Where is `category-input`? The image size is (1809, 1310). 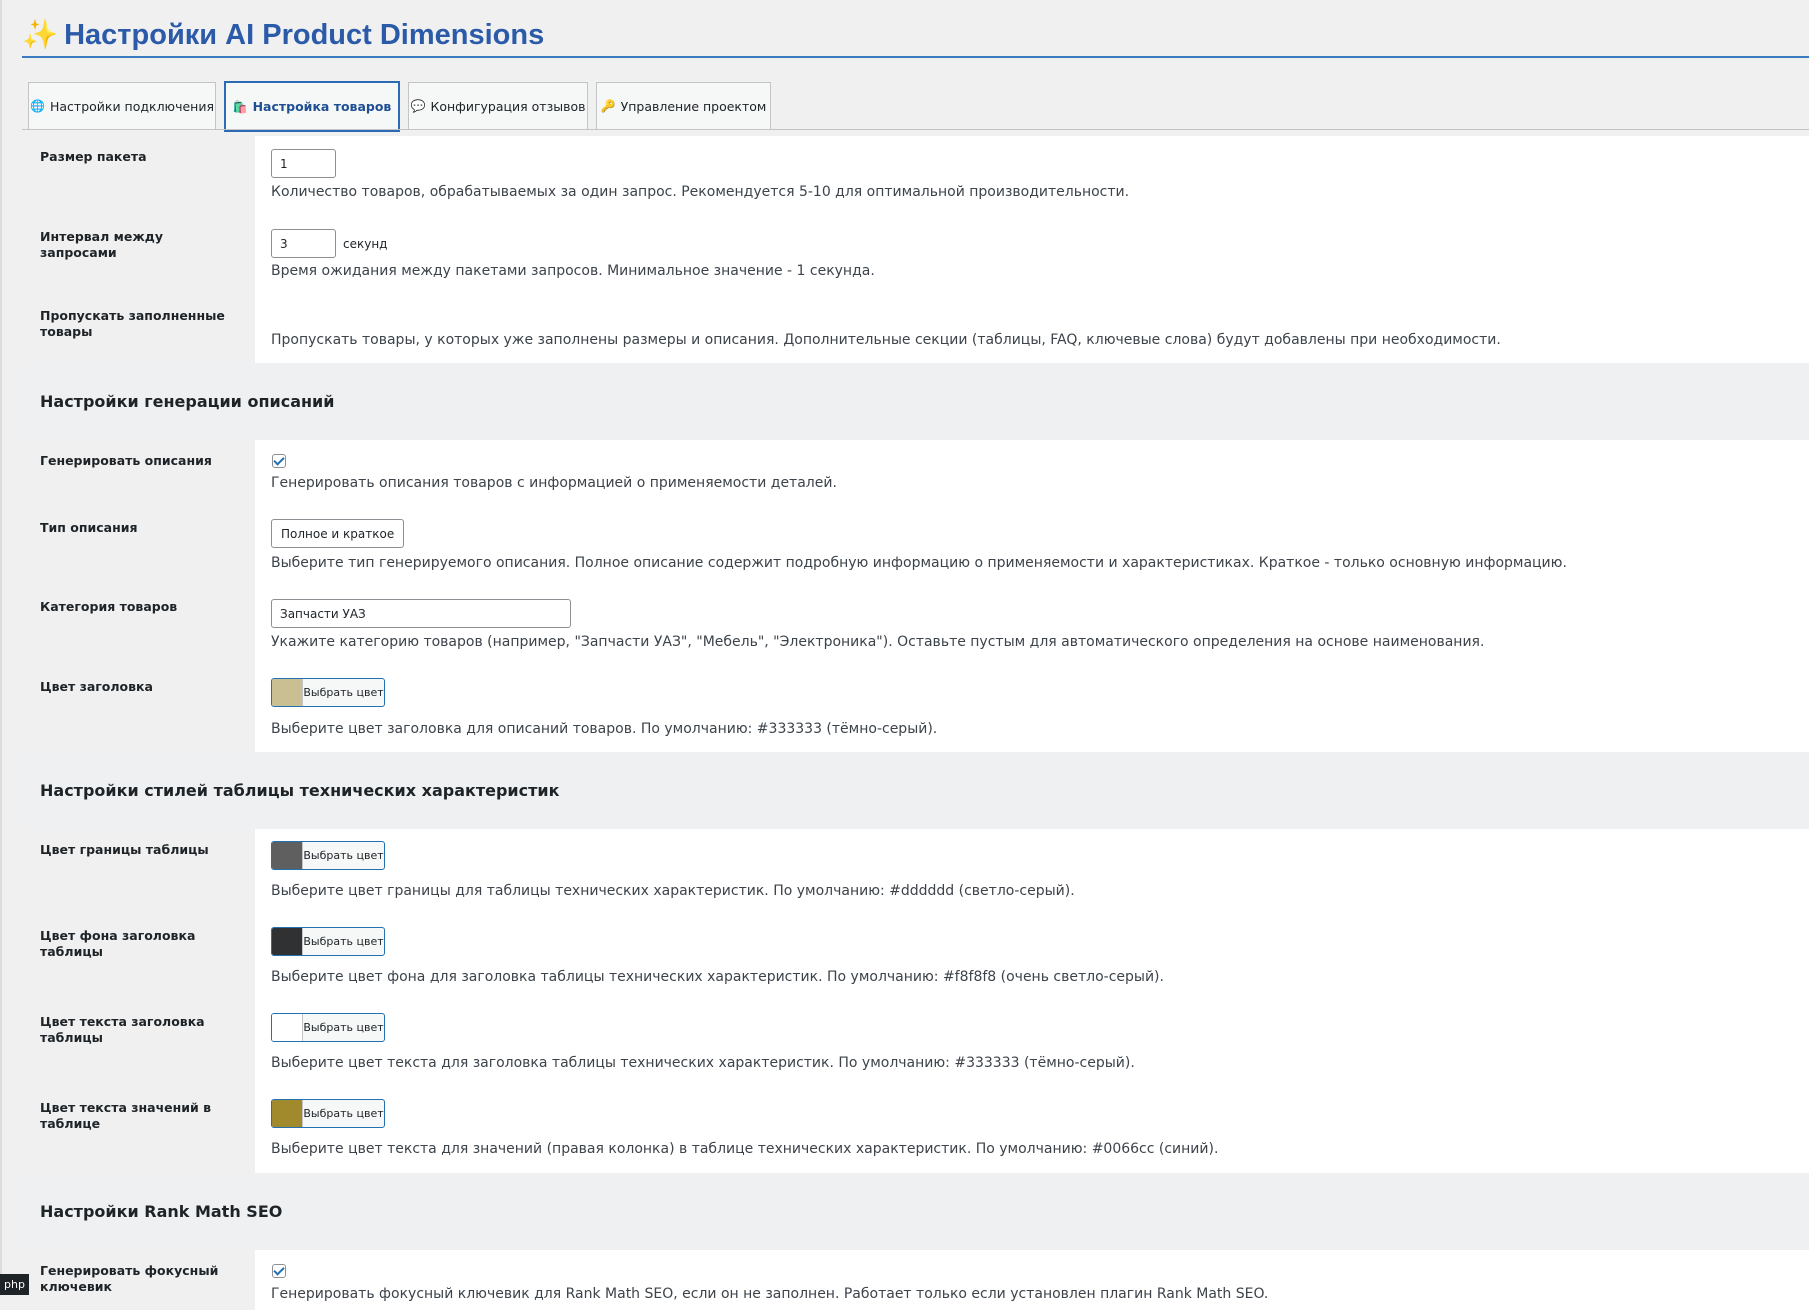 category-input is located at coordinates (421, 613).